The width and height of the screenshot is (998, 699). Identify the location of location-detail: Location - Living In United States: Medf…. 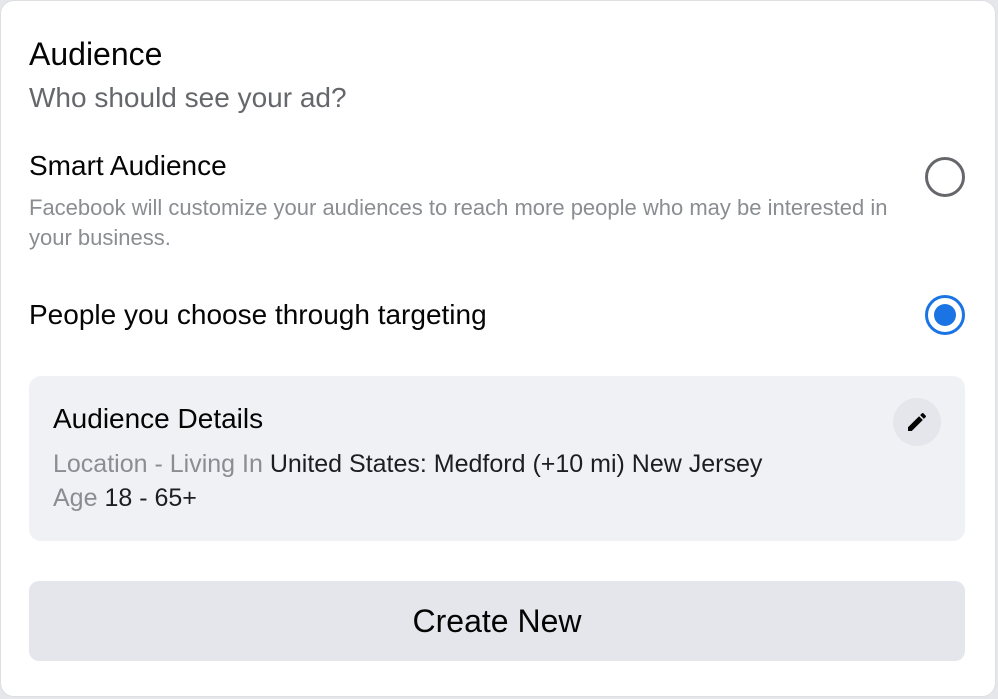
(407, 464).